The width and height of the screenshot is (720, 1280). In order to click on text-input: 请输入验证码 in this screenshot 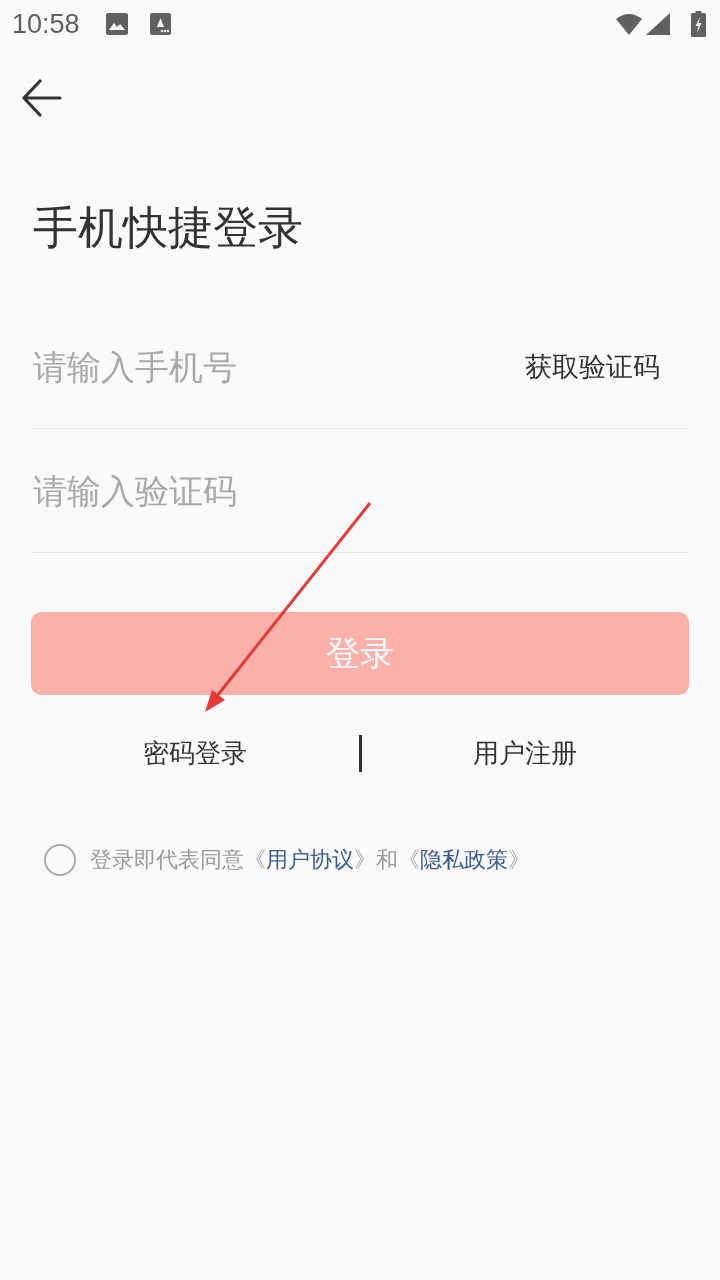, I will do `click(360, 490)`.